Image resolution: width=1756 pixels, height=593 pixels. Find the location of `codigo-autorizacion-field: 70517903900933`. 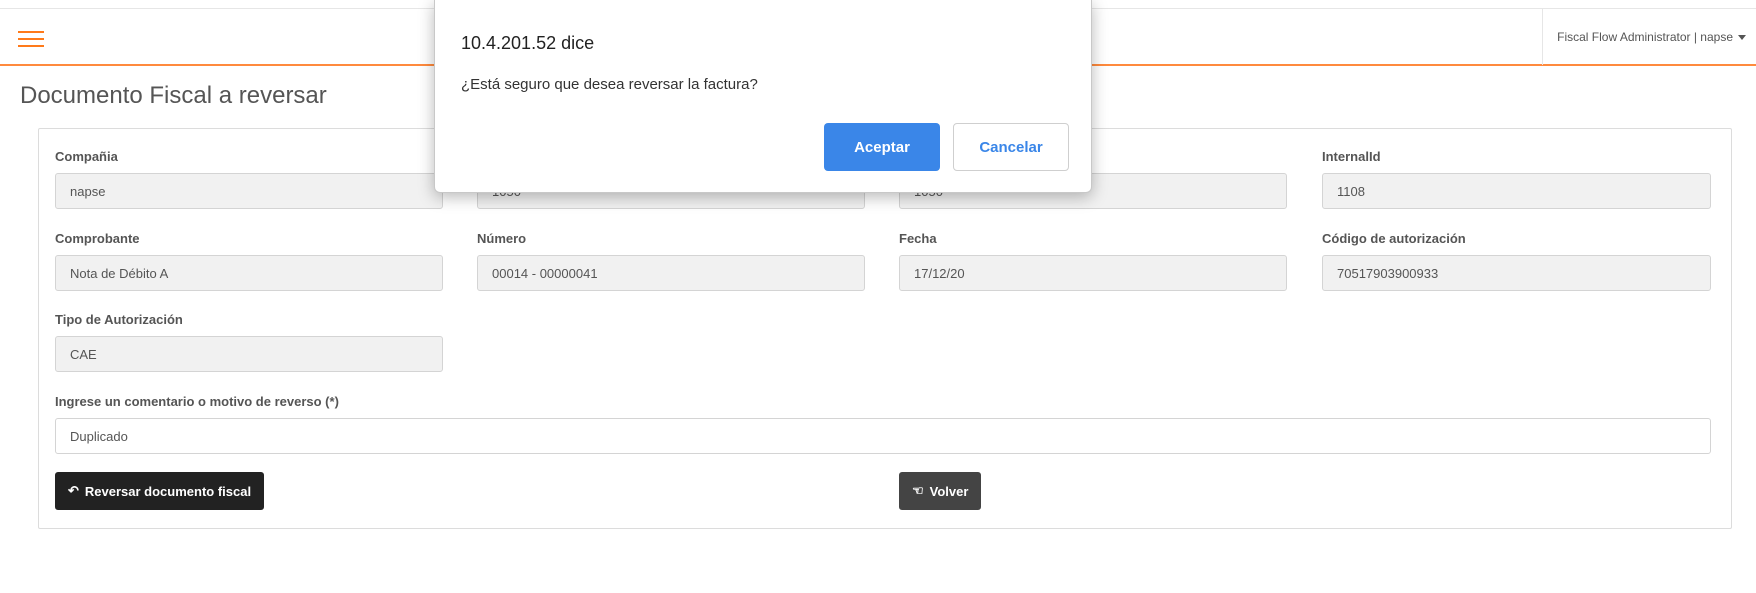

codigo-autorizacion-field: 70517903900933 is located at coordinates (1516, 273).